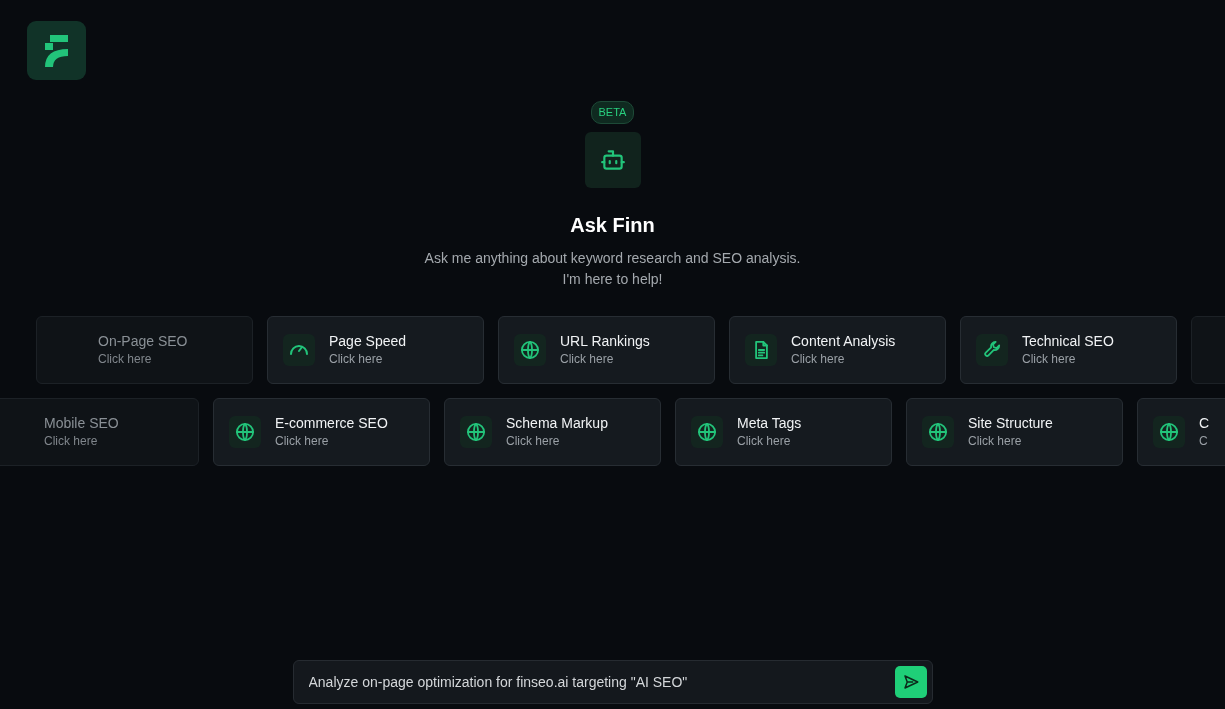 The width and height of the screenshot is (1225, 709). I want to click on suggestion-card: E-commerce SEO Click here, so click(321, 431).